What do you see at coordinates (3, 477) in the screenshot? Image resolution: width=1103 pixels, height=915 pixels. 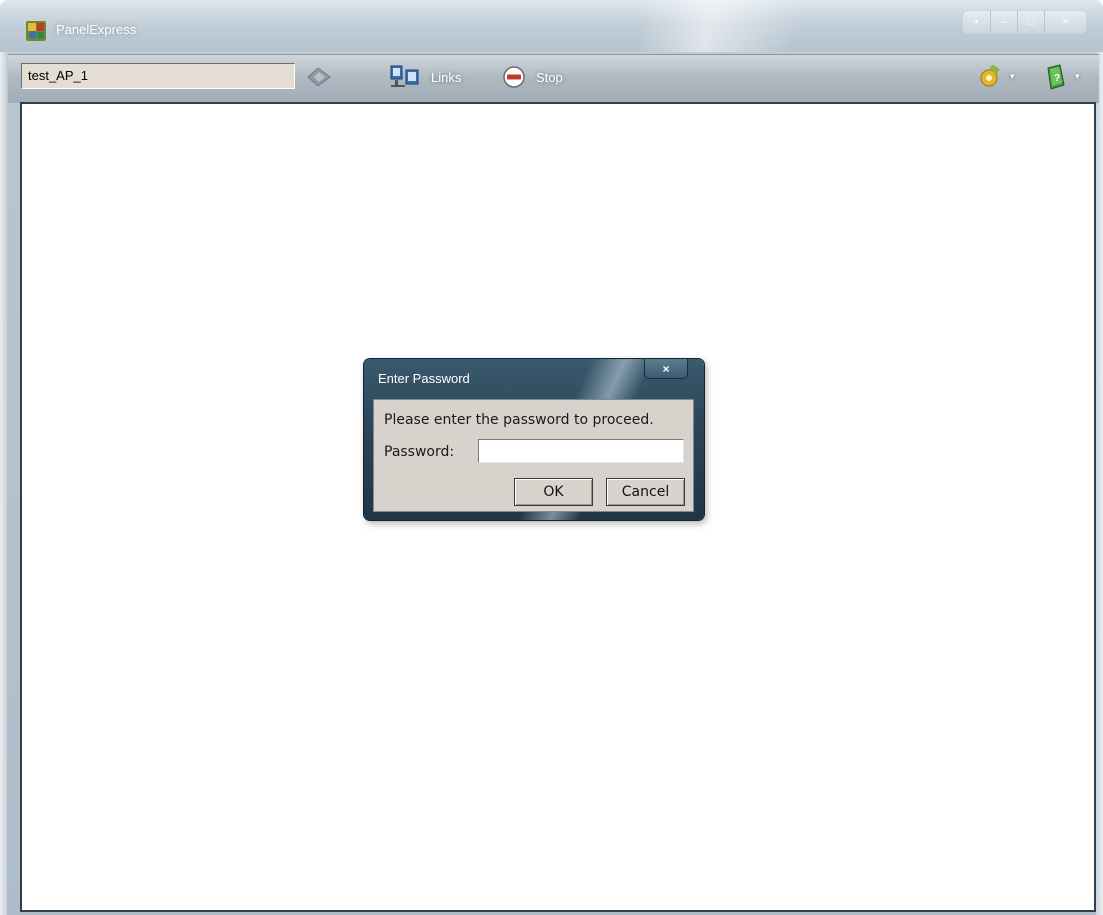 I see `window-left-border` at bounding box center [3, 477].